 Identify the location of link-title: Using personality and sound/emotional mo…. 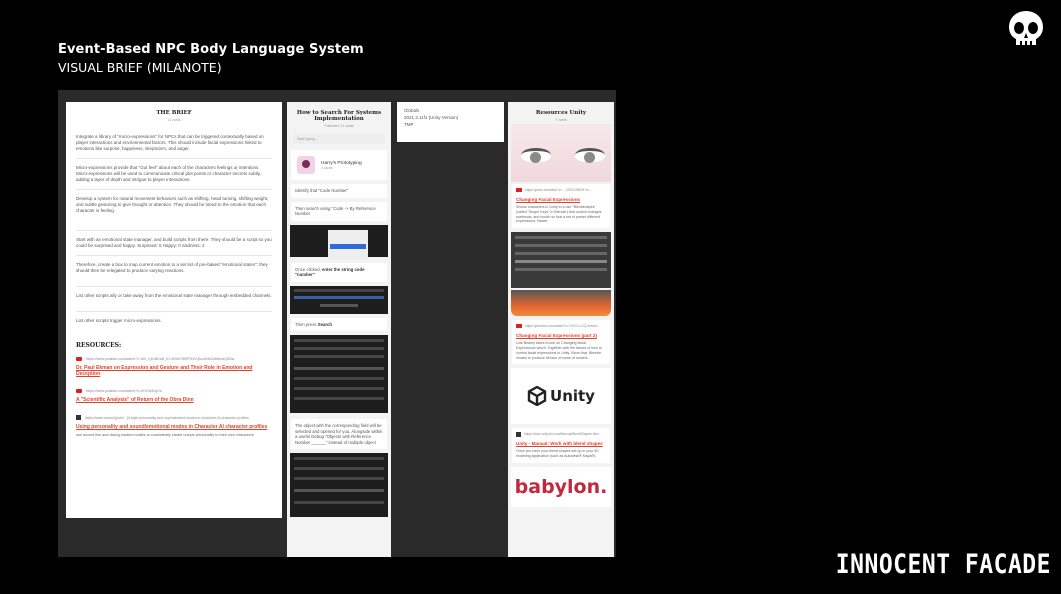
(174, 427).